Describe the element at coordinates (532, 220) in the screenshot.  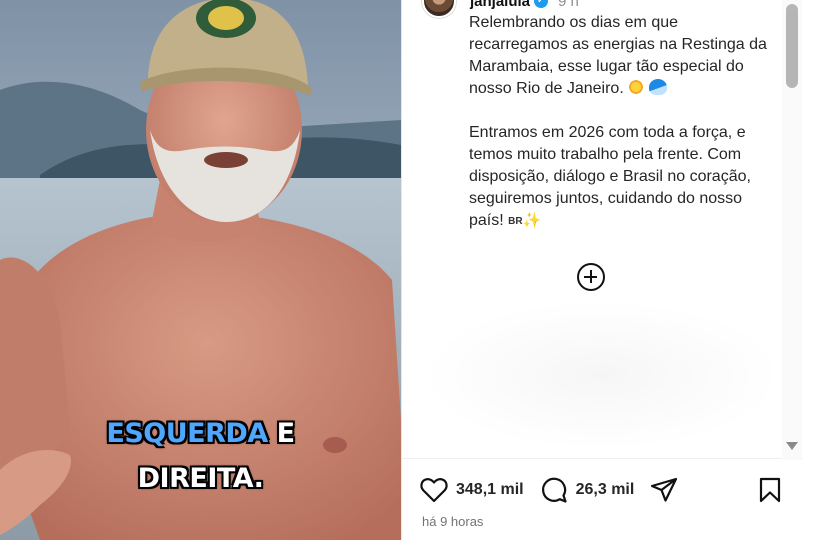
I see `sparkle-icon: ✨` at that location.